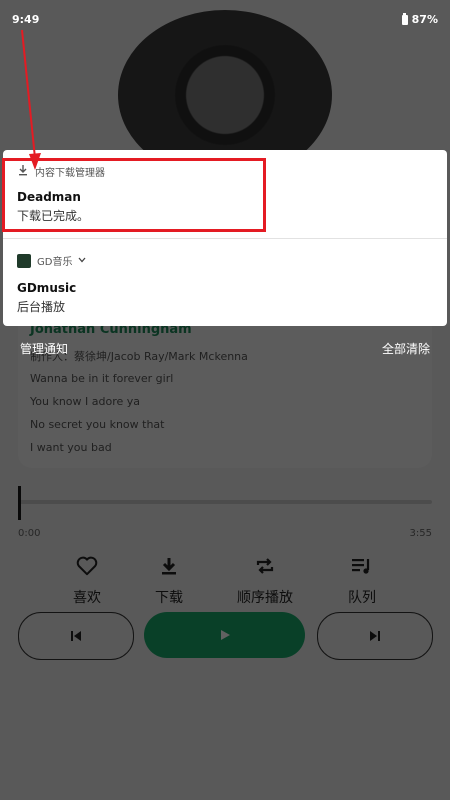 The image size is (450, 800). I want to click on lyric-line: You know I adore ya, so click(85, 401).